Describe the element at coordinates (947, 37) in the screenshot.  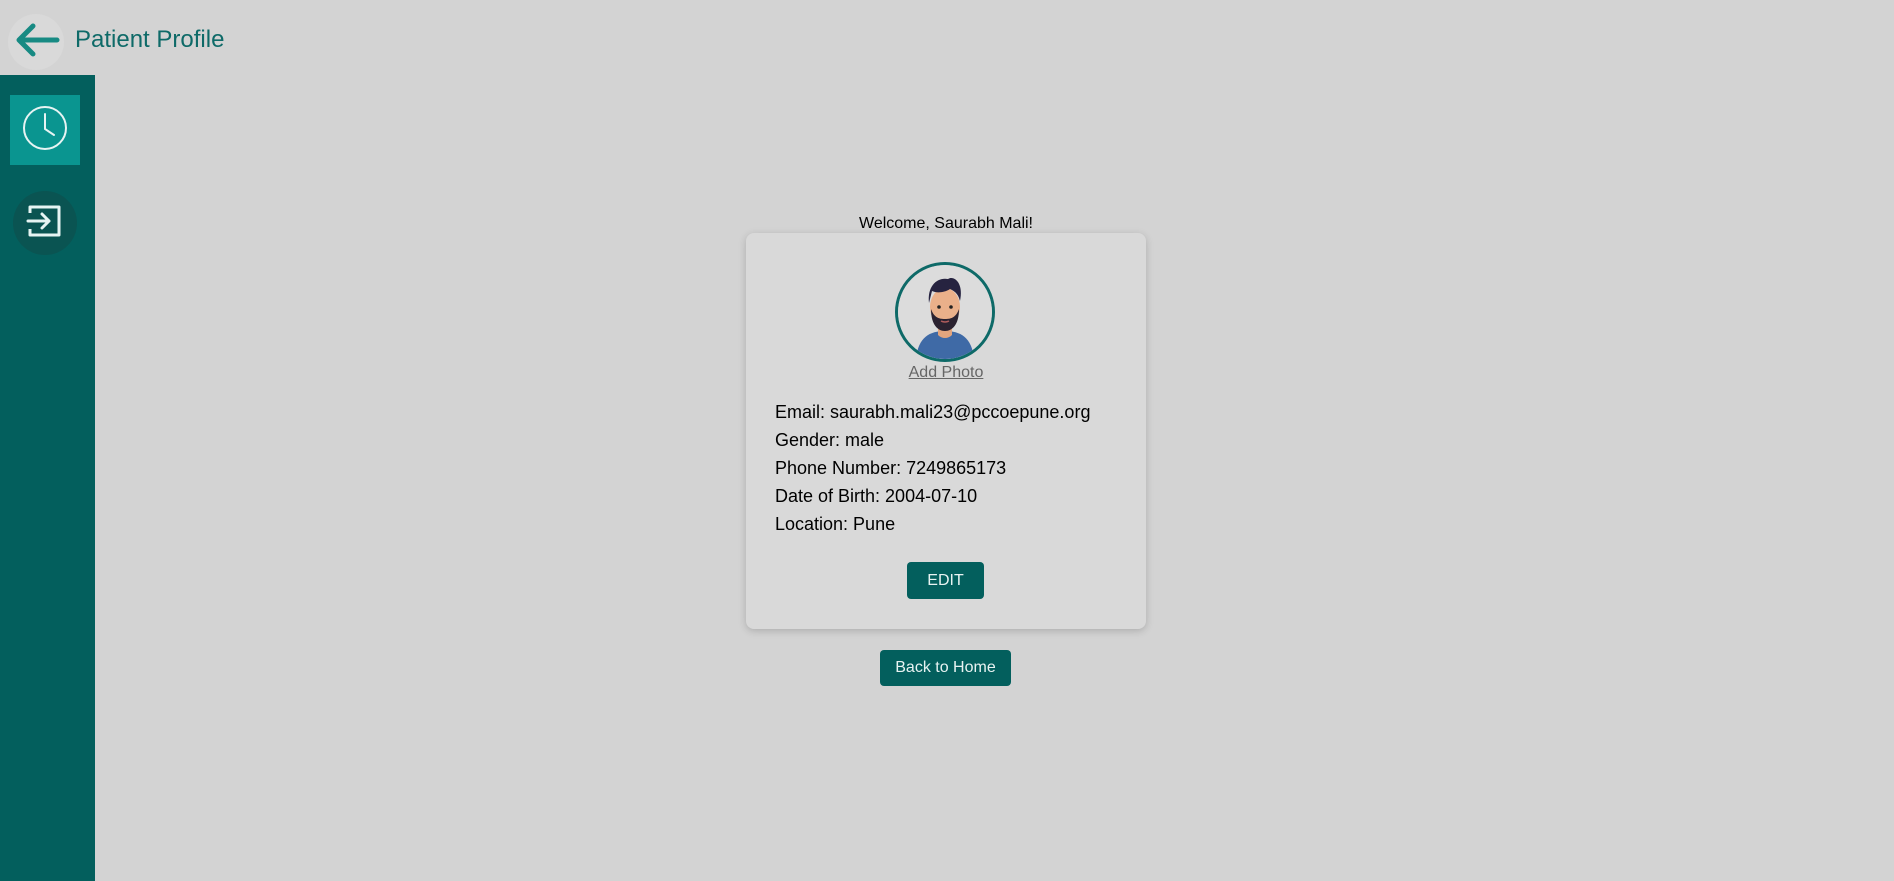
I see `top-bar: Patient Profile` at that location.